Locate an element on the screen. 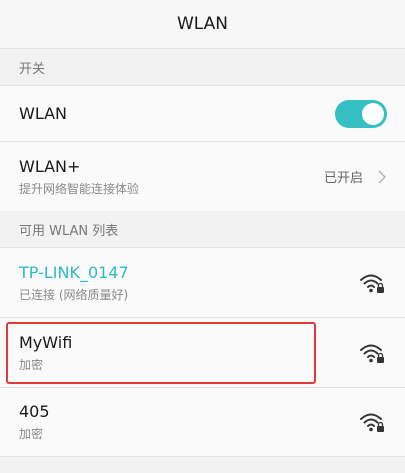 Image resolution: width=405 pixels, height=473 pixels. wlan-plus-label: WLAN+ is located at coordinates (50, 166).